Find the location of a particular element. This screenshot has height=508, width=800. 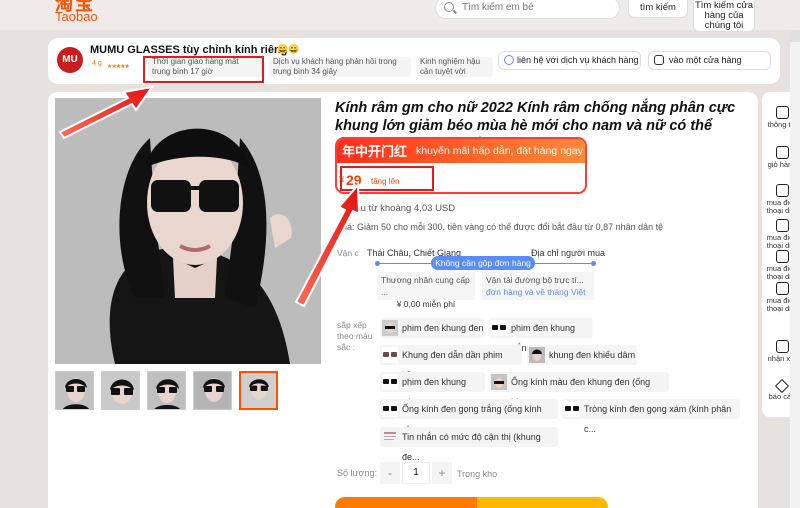

option-label: khung đen khiếu dâm is located at coordinates (592, 355).